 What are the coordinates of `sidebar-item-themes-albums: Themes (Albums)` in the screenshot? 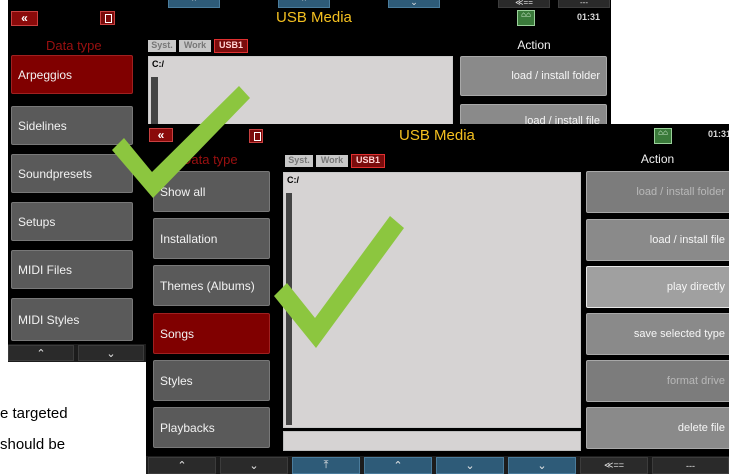 It's located at (211, 285).